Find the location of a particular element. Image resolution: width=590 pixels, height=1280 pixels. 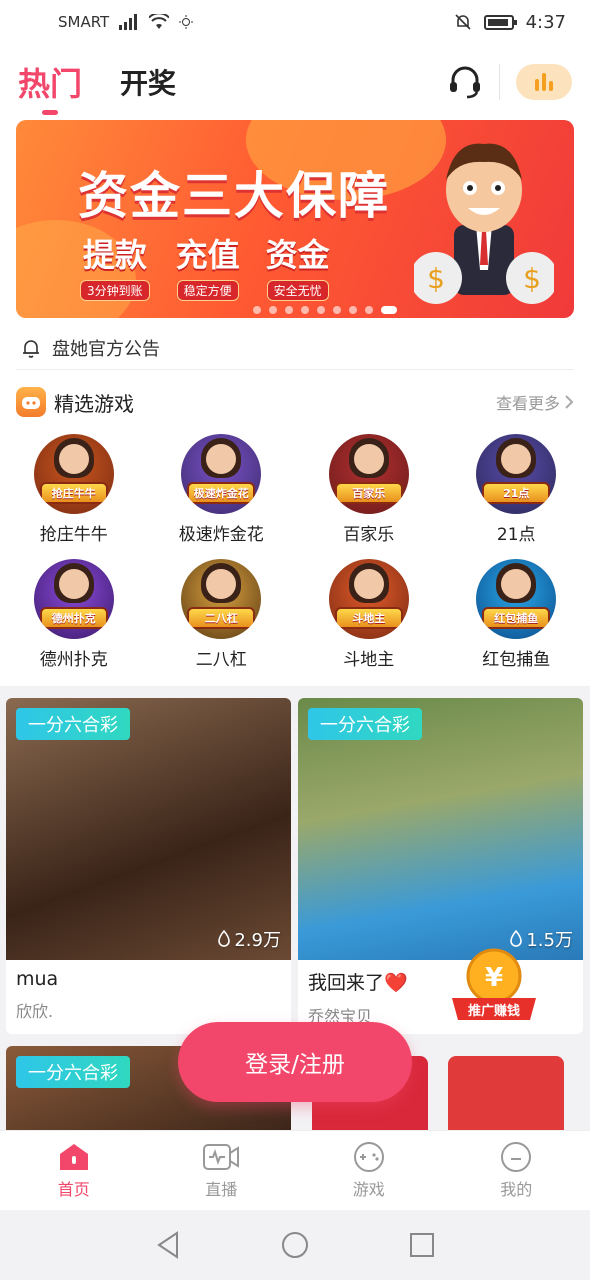

game-icon: 德州扑克 is located at coordinates (73, 599).